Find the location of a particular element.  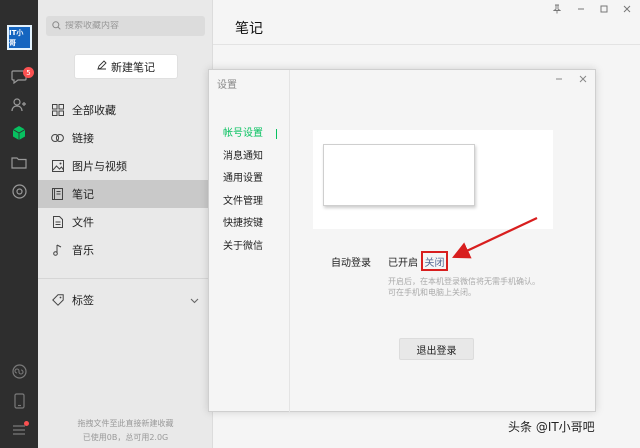

tag-icon is located at coordinates (57, 300).